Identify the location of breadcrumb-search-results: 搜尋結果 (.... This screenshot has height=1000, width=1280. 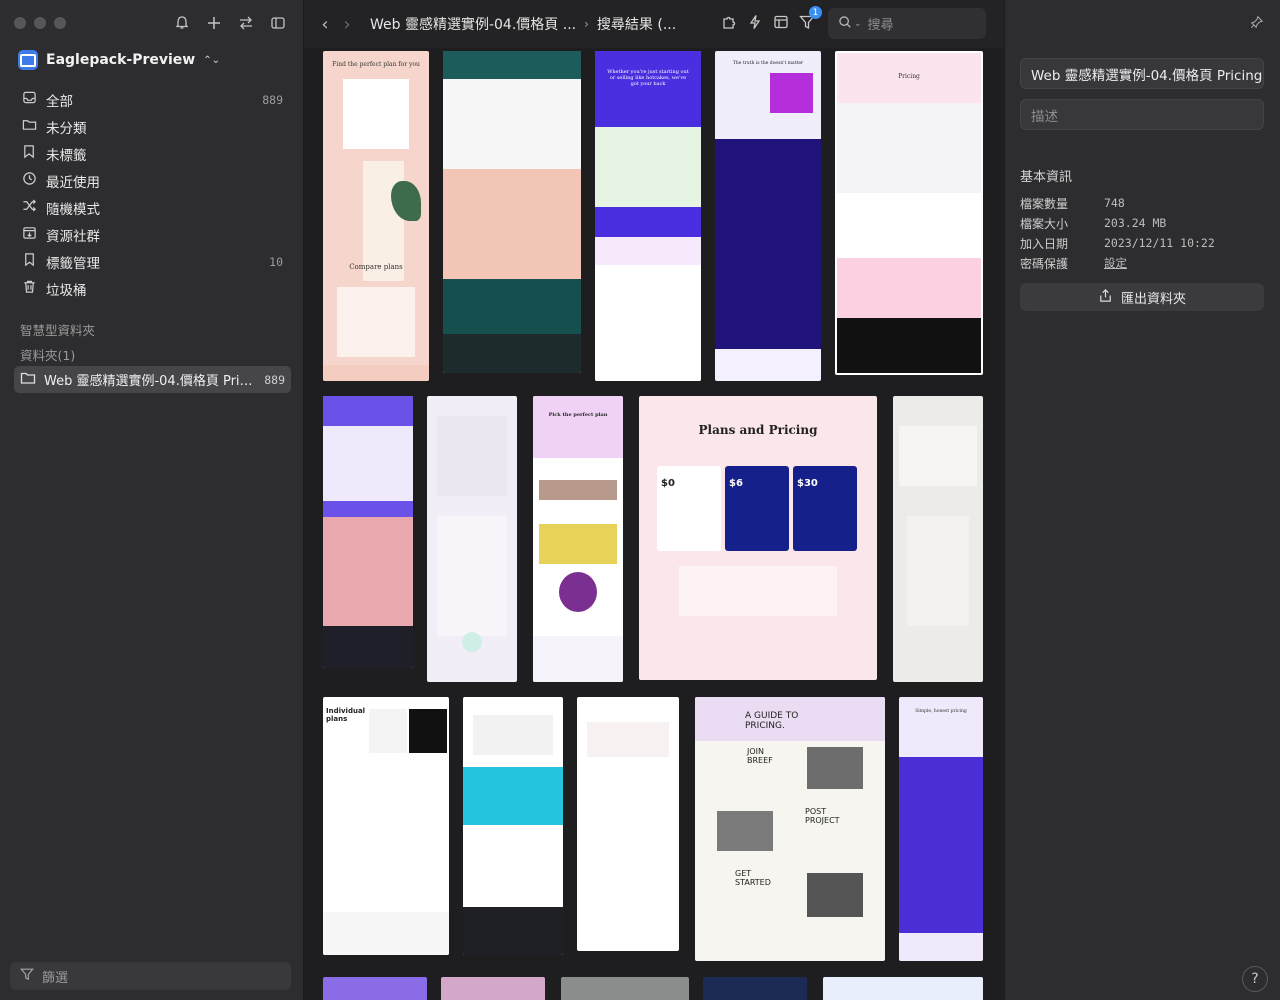
(636, 24).